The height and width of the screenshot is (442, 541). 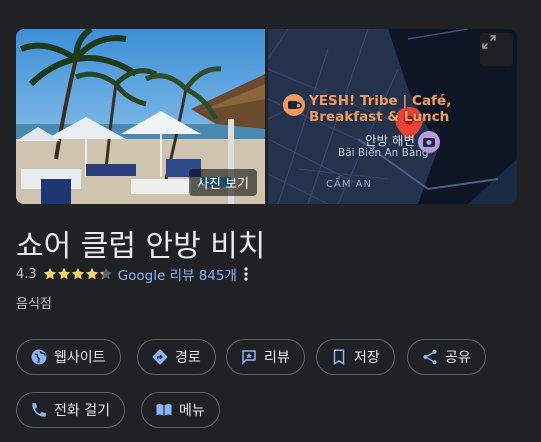 What do you see at coordinates (349, 184) in the screenshot?
I see `map-street-label: CẨM AN` at bounding box center [349, 184].